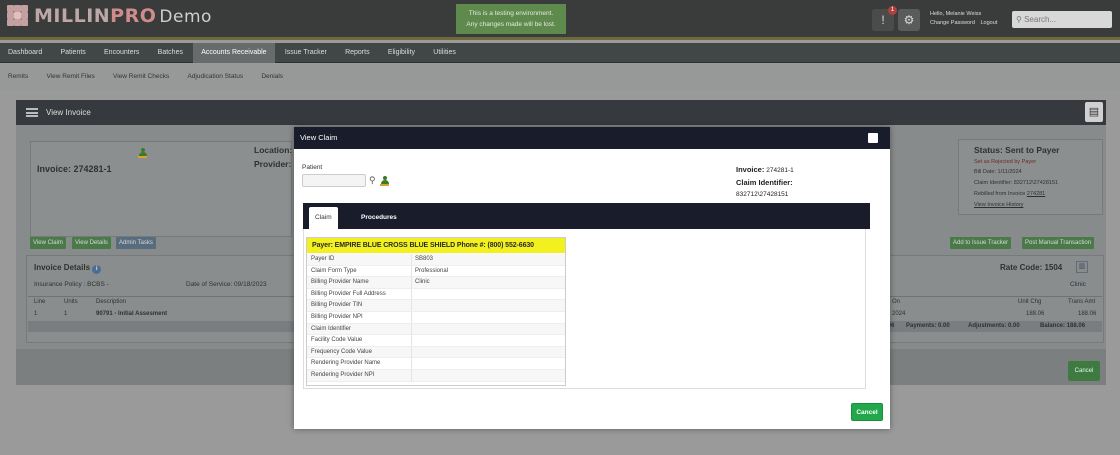 This screenshot has height=455, width=1120. Describe the element at coordinates (161, 189) in the screenshot. I see `invoice-summary-box` at that location.